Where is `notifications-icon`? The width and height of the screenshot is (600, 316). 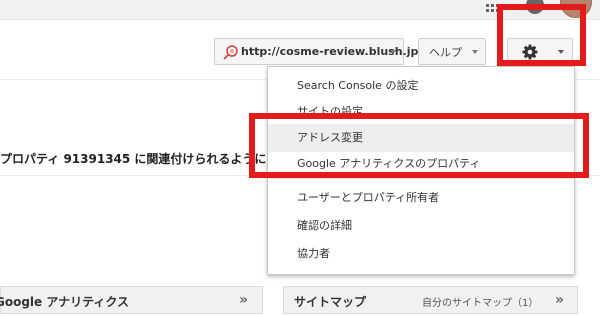
notifications-icon is located at coordinates (535, 7).